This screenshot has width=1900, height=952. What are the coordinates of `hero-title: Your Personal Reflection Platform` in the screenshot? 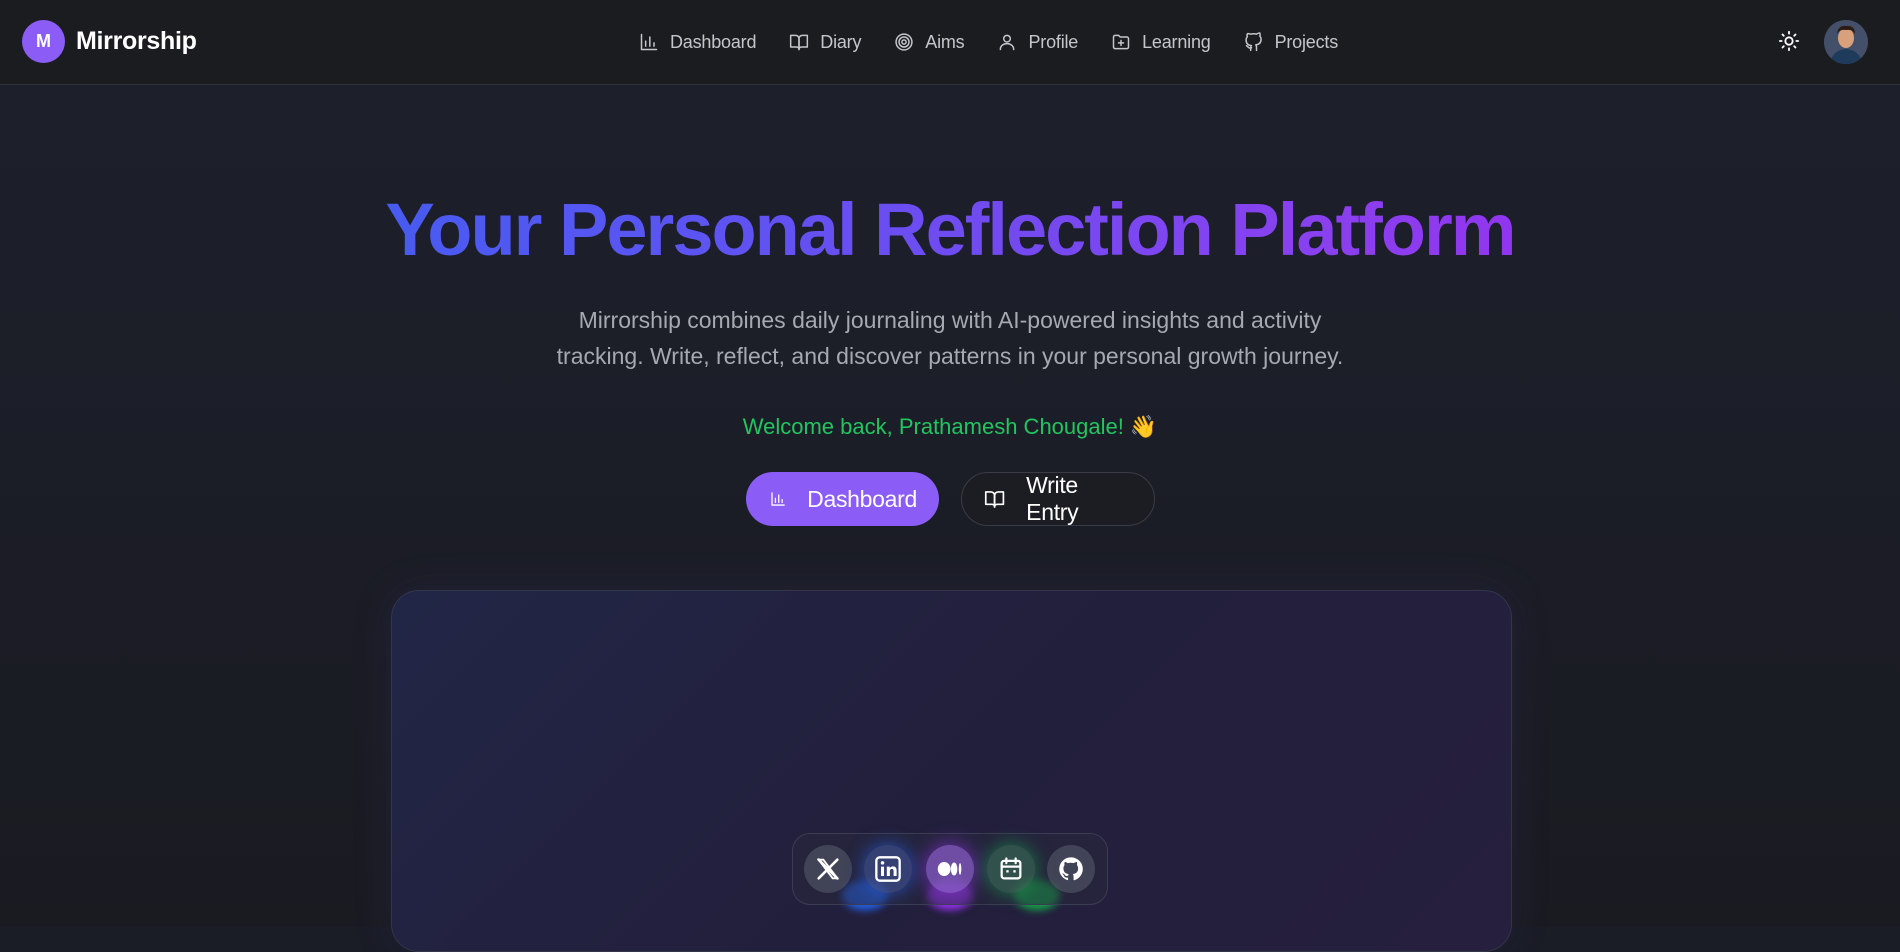 It's located at (950, 230).